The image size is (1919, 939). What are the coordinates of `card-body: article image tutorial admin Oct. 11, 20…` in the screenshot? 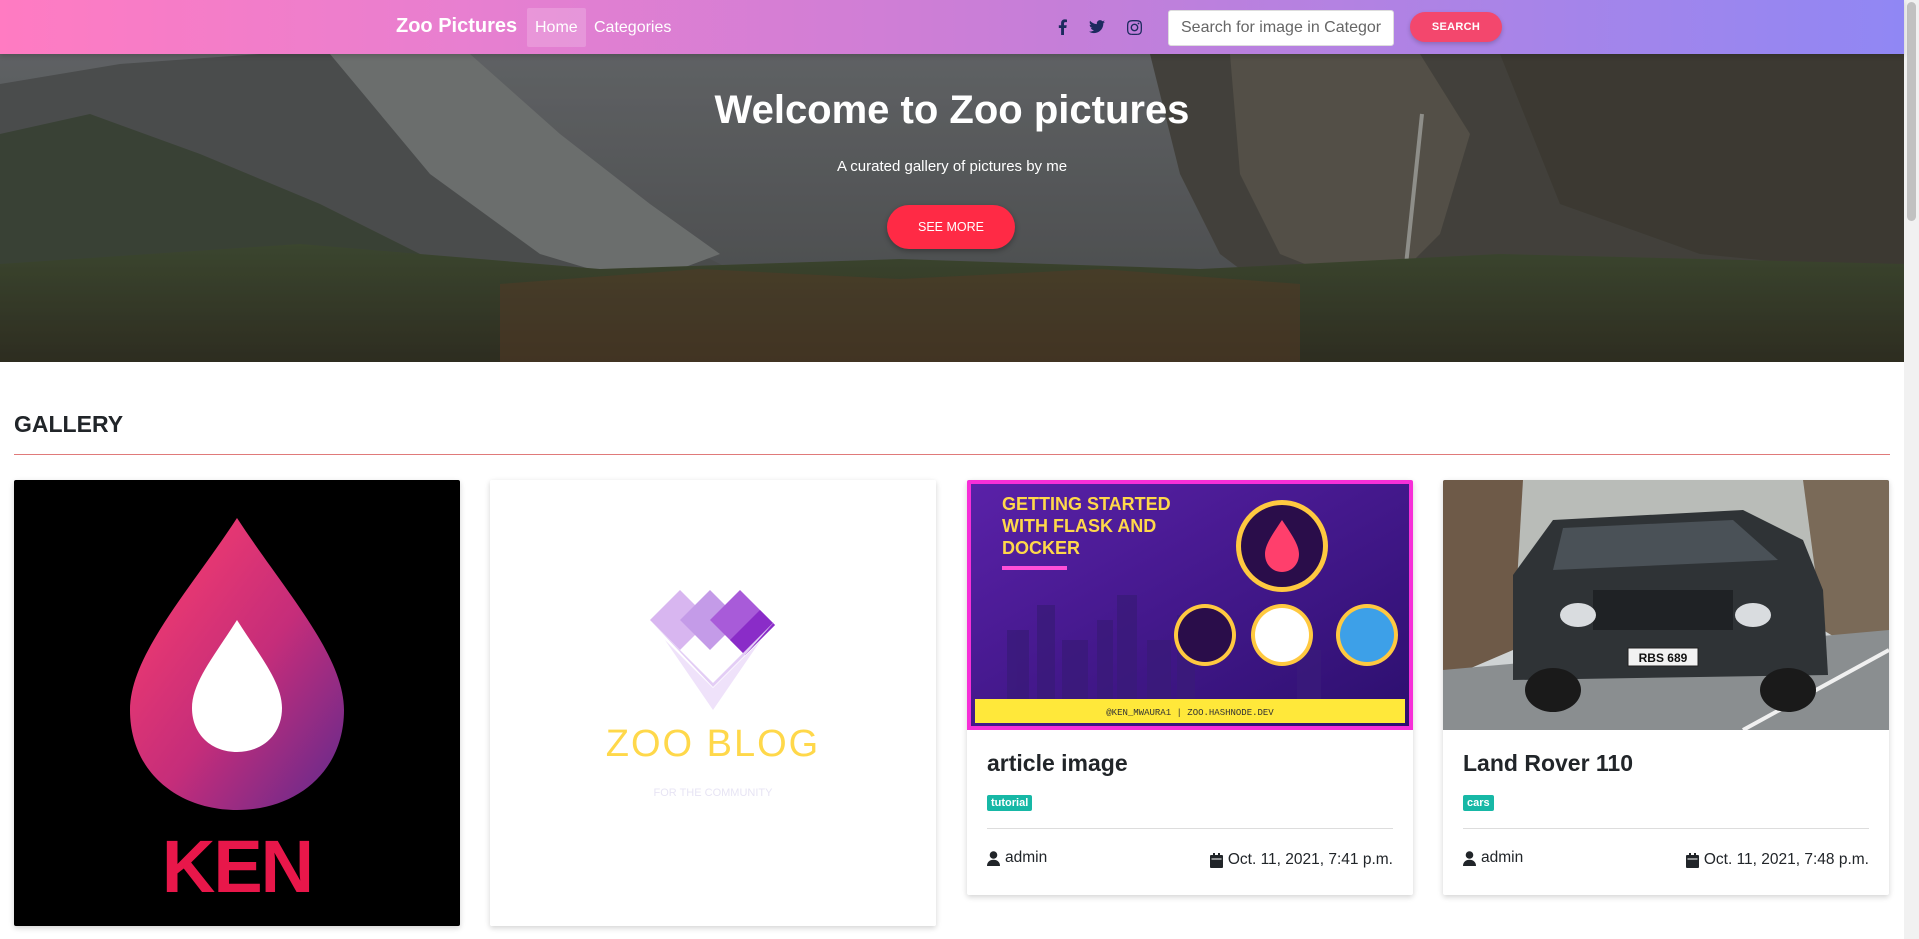 It's located at (1190, 812).